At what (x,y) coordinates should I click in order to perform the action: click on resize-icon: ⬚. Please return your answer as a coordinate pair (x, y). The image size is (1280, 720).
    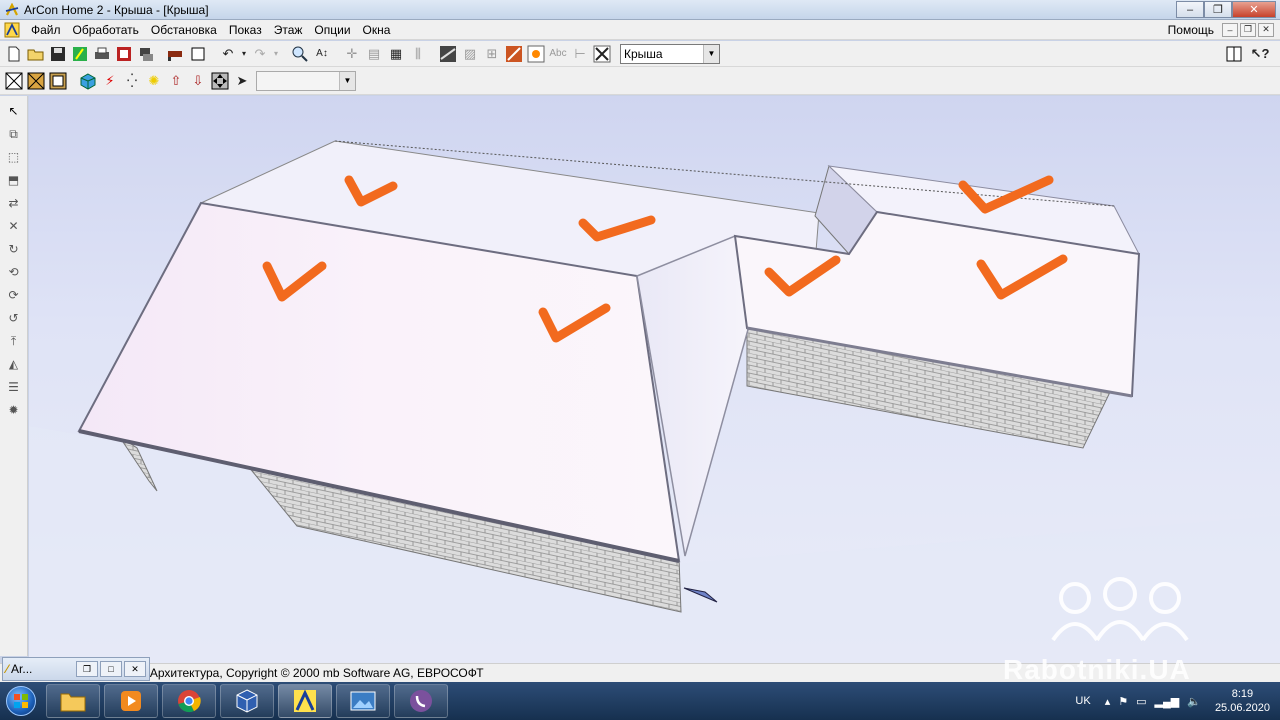
    Looking at the image, I should click on (14, 157).